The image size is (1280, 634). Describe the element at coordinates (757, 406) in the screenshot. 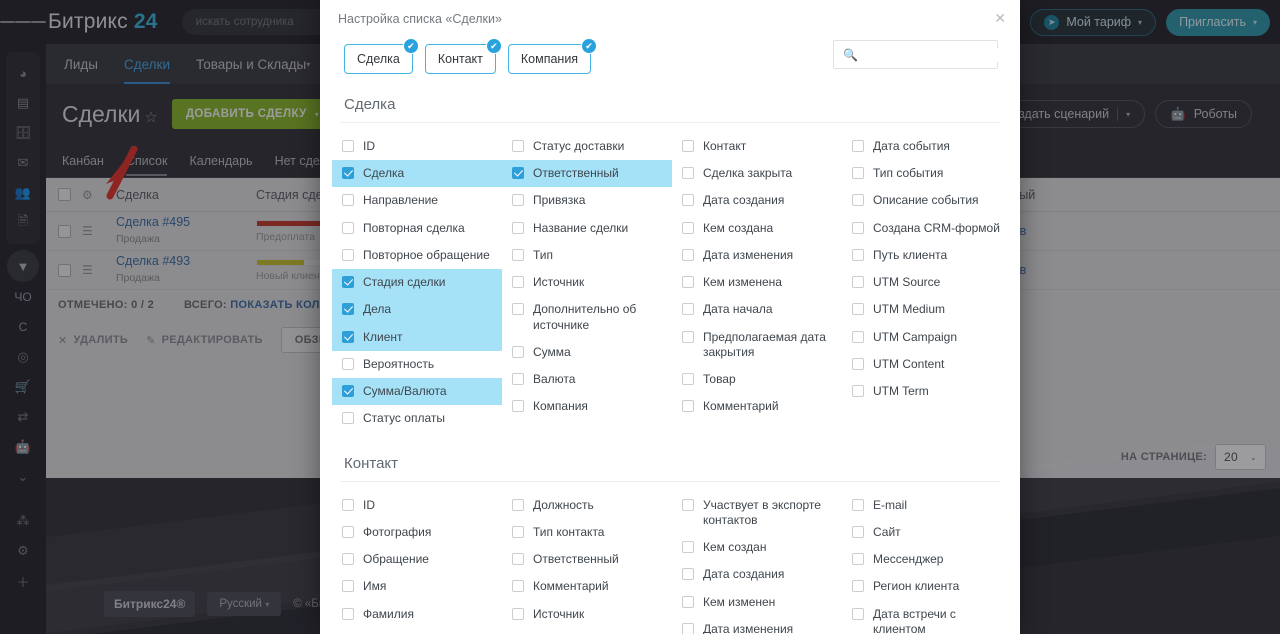

I see `option-row: Комментарий` at that location.